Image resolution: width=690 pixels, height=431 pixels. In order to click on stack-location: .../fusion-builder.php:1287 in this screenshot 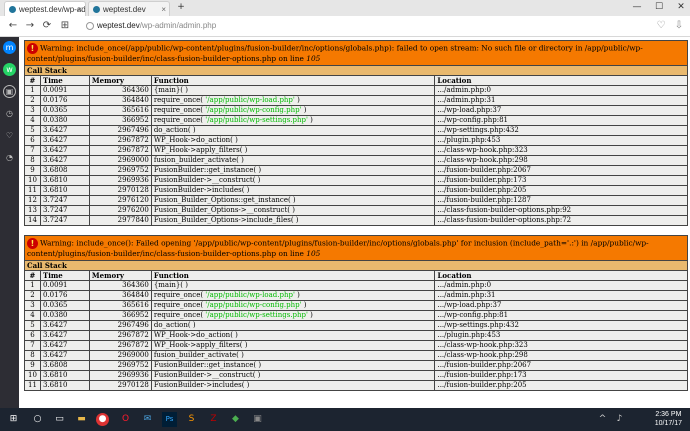, I will do `click(561, 200)`.